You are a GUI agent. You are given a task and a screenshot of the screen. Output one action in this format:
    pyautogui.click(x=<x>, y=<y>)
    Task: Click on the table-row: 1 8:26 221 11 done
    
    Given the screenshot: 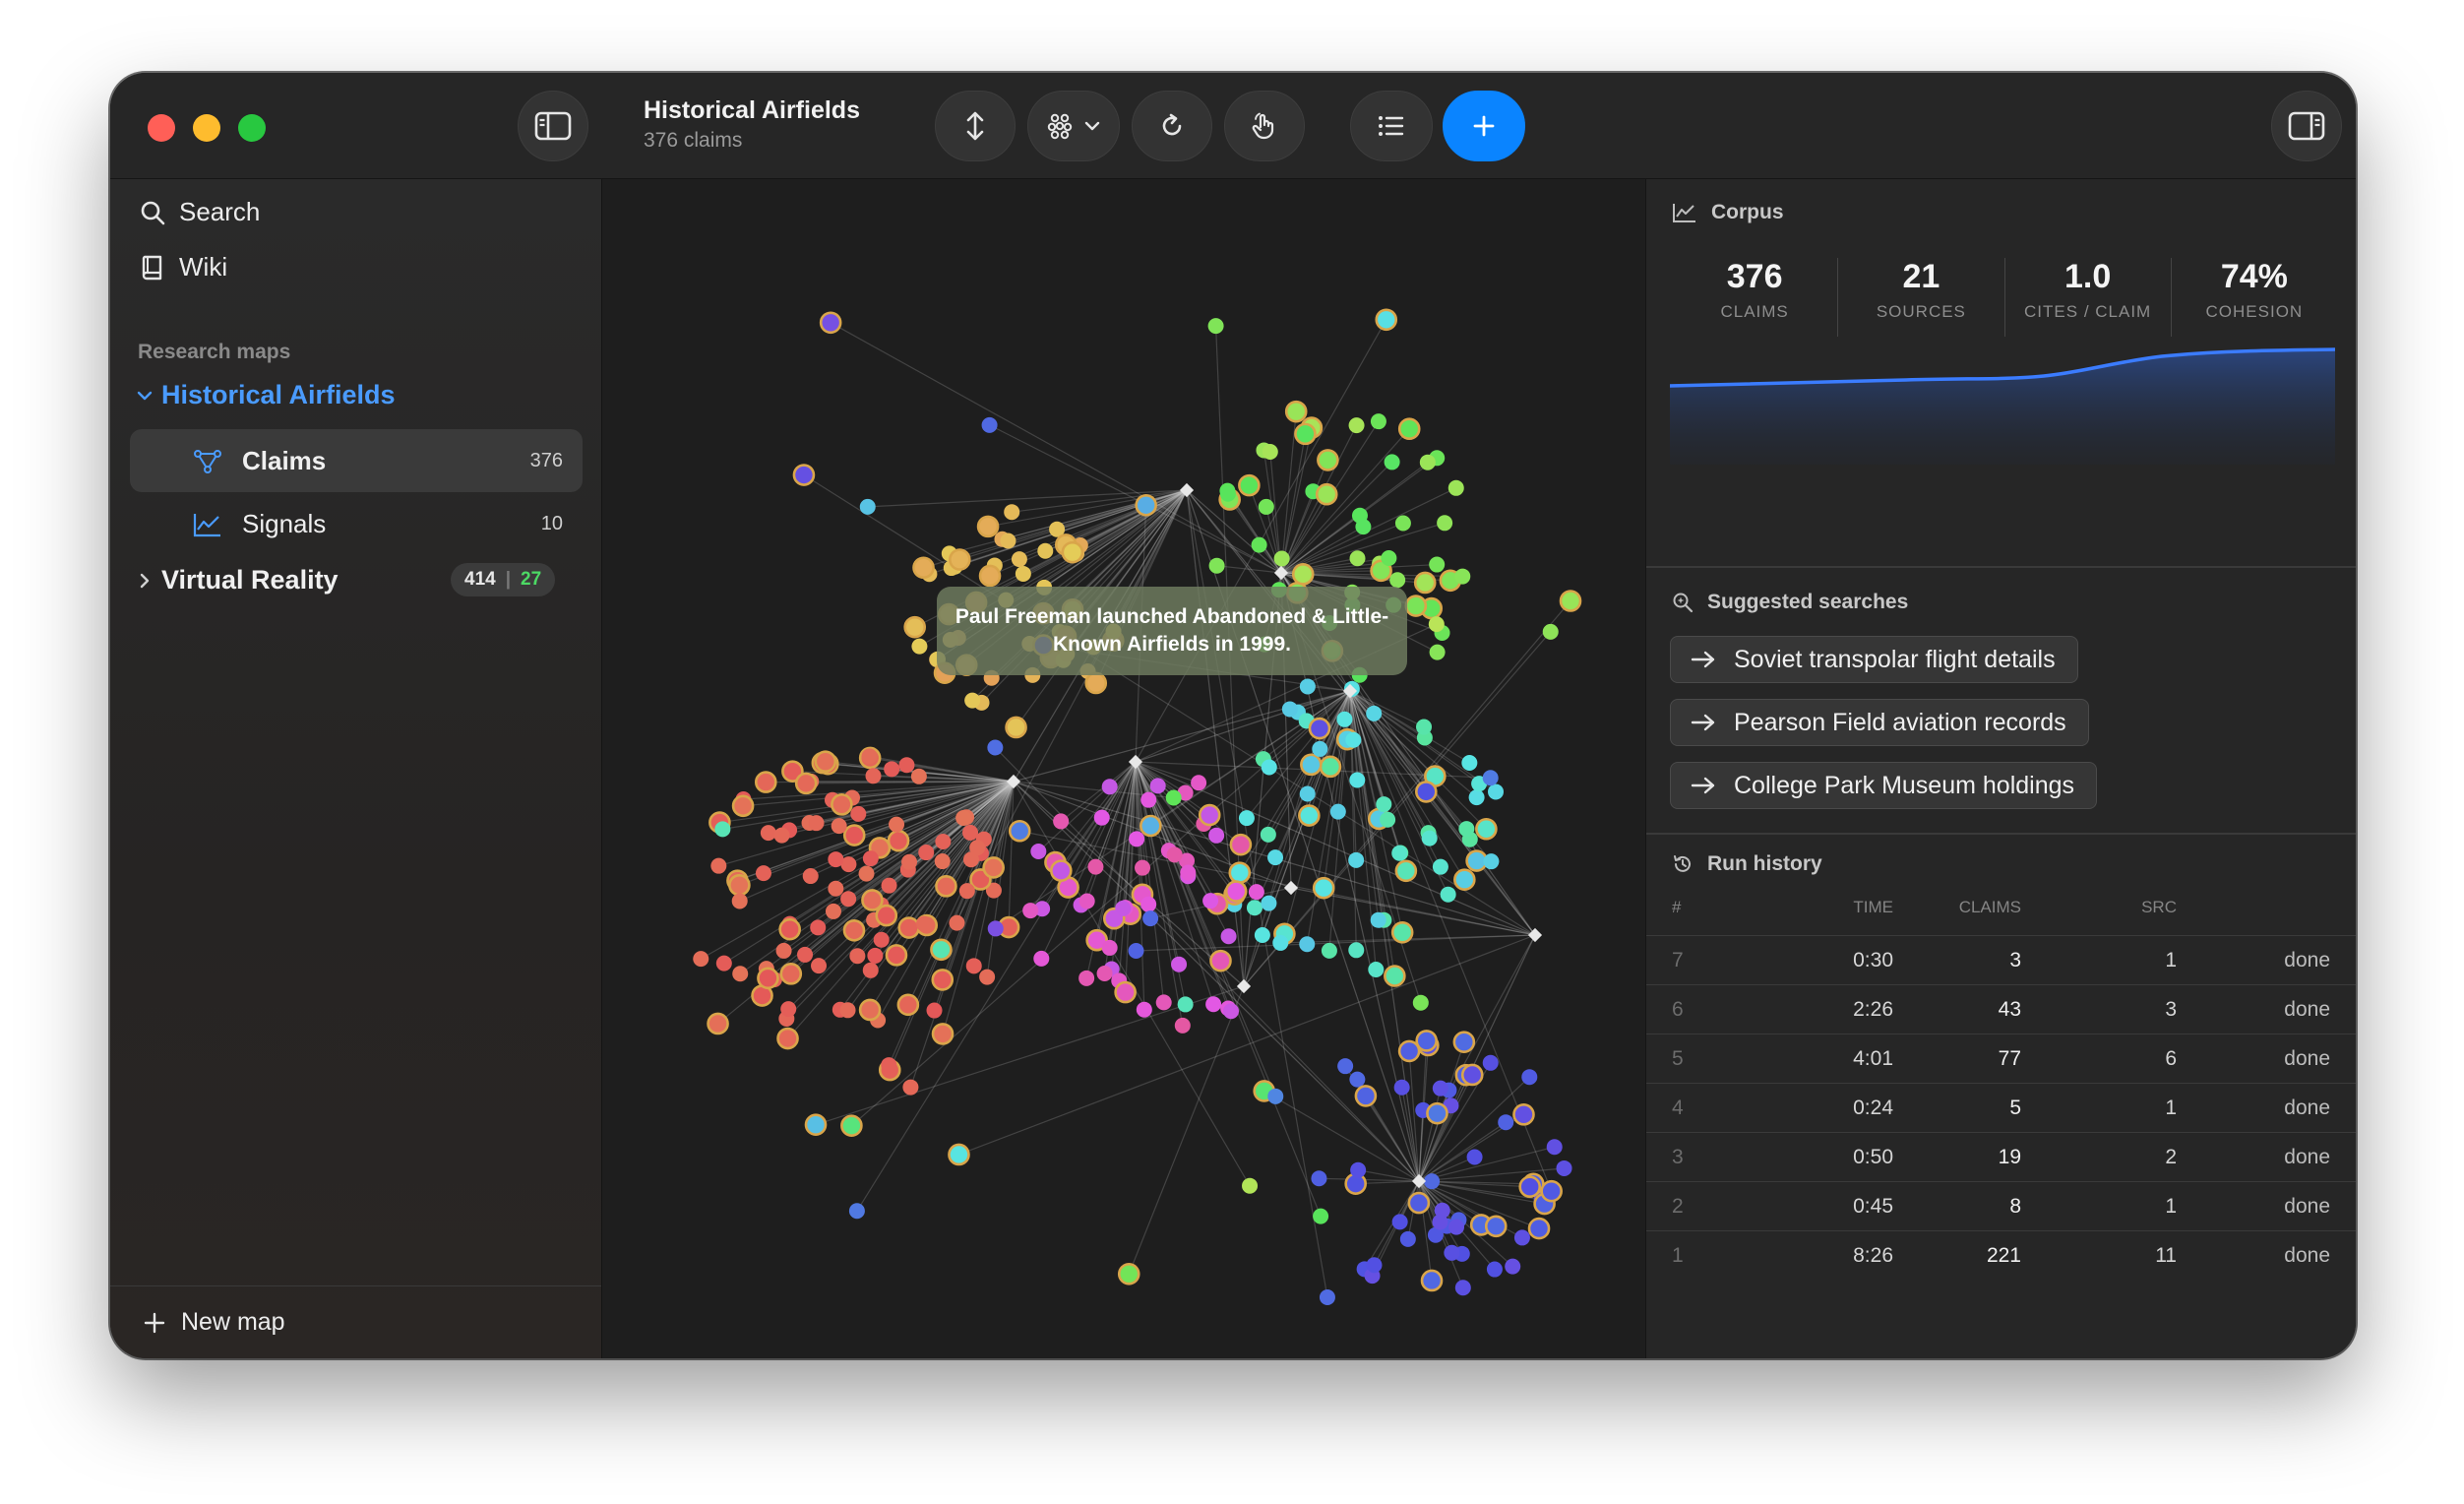 What is the action you would take?
    pyautogui.click(x=2001, y=1255)
    